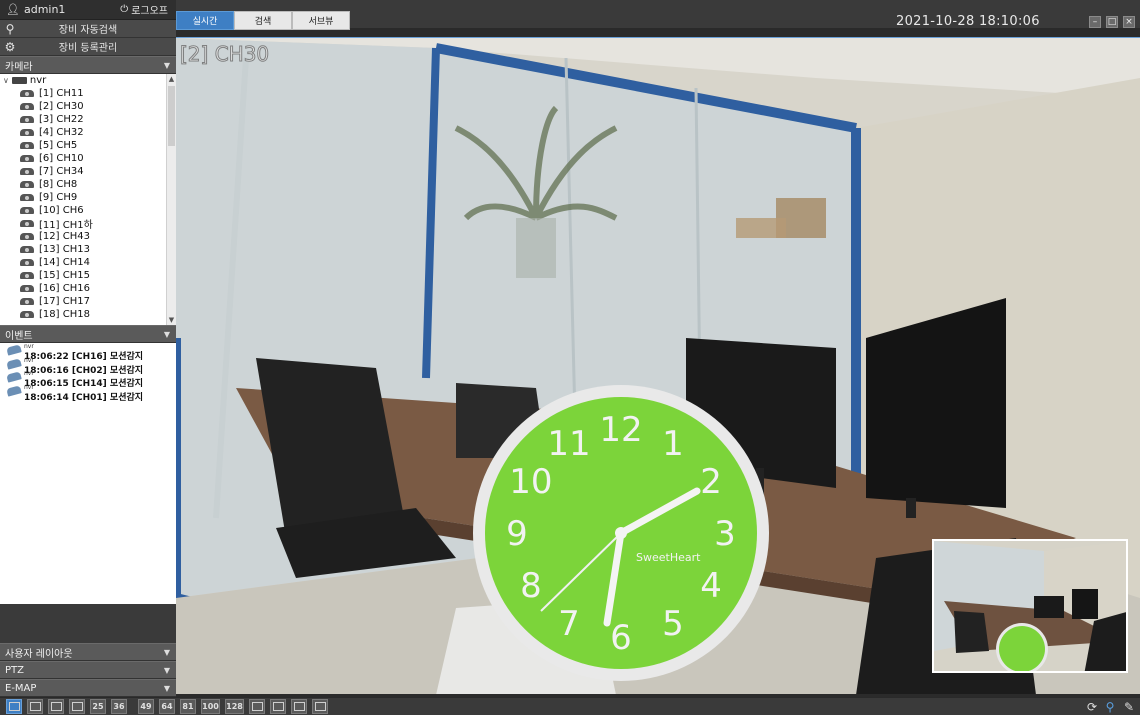  What do you see at coordinates (149, 11) in the screenshot?
I see `logout-label: 로그오프` at bounding box center [149, 11].